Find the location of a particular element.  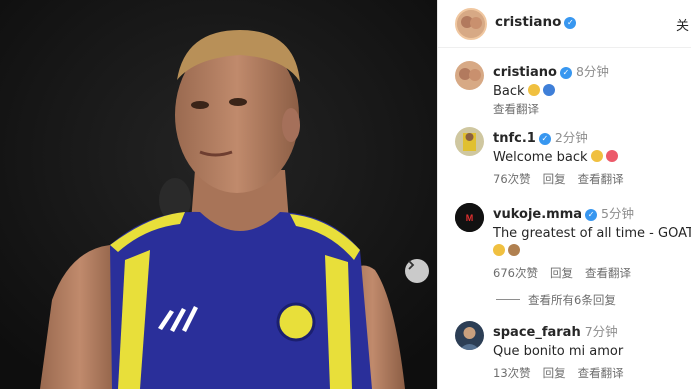

comment-text: The greatest of all time - GOAT is located at coordinates (592, 233).